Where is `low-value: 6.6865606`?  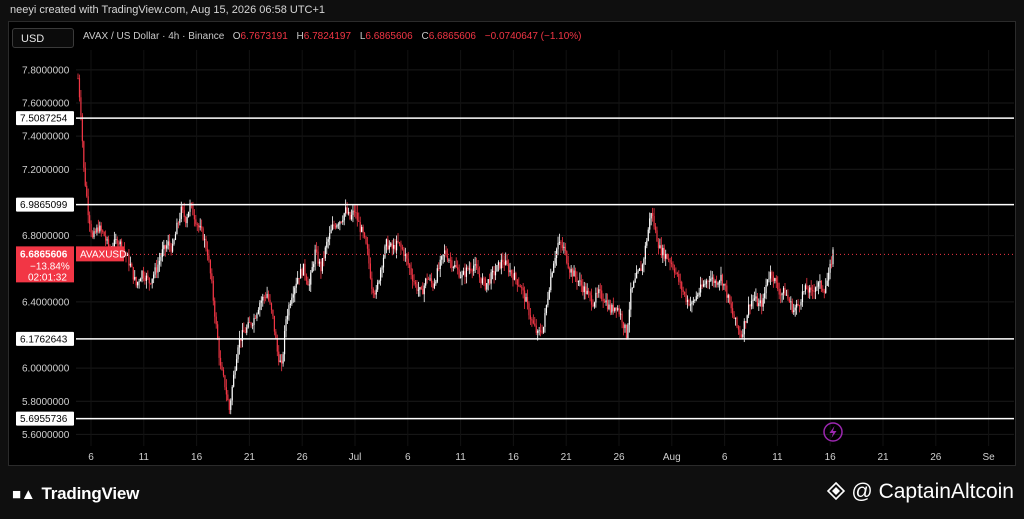 low-value: 6.6865606 is located at coordinates (389, 36).